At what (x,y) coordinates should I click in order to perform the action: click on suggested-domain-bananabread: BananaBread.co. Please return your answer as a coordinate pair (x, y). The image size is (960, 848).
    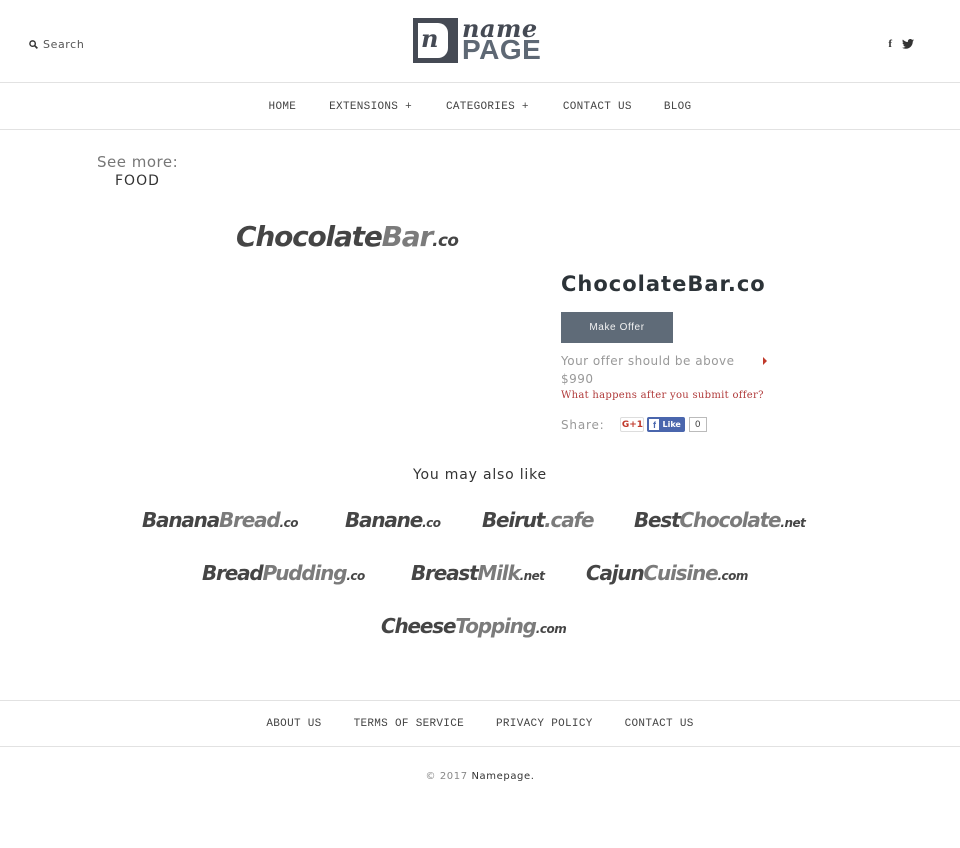
    Looking at the image, I should click on (220, 520).